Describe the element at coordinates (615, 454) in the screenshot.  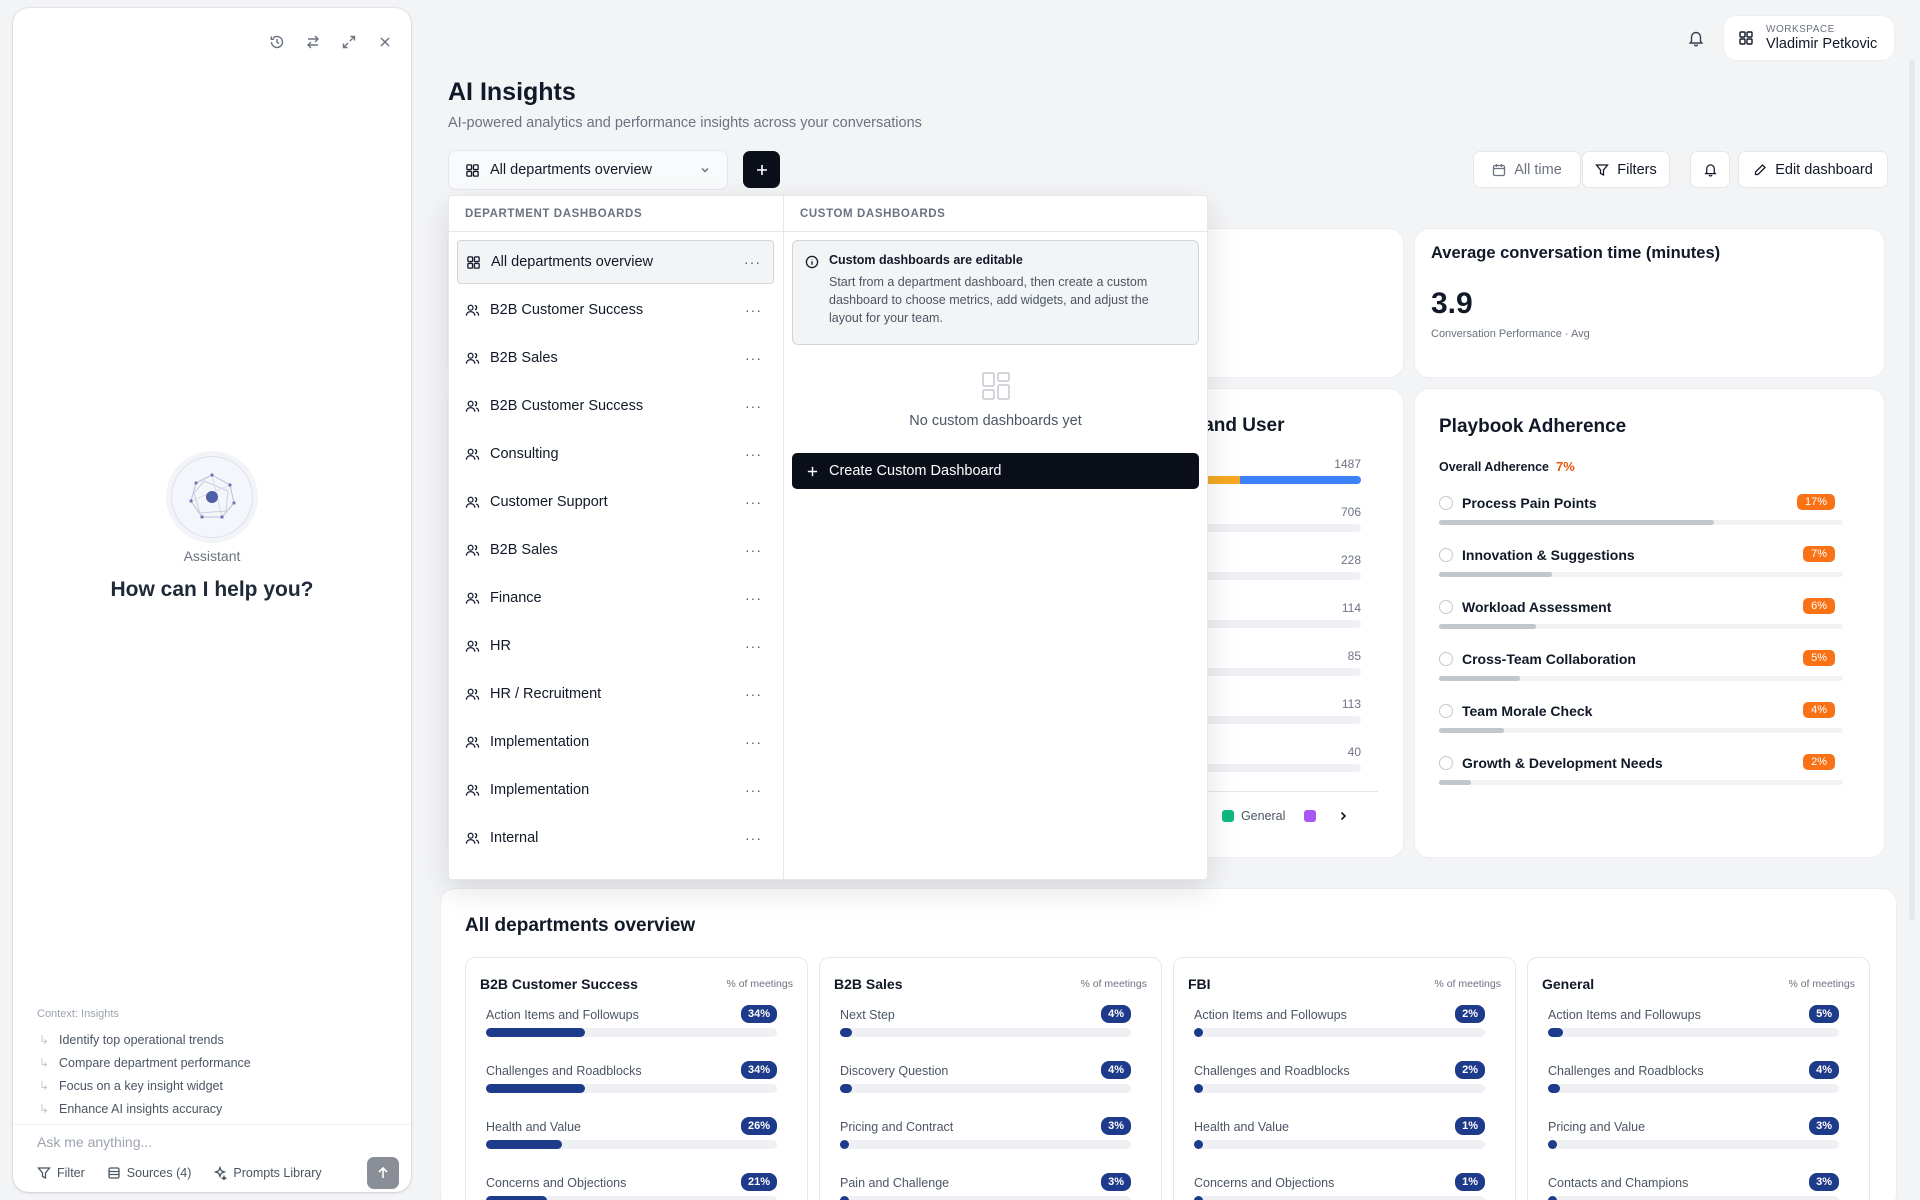
I see `department-dashboard-item: Consulting ···` at that location.